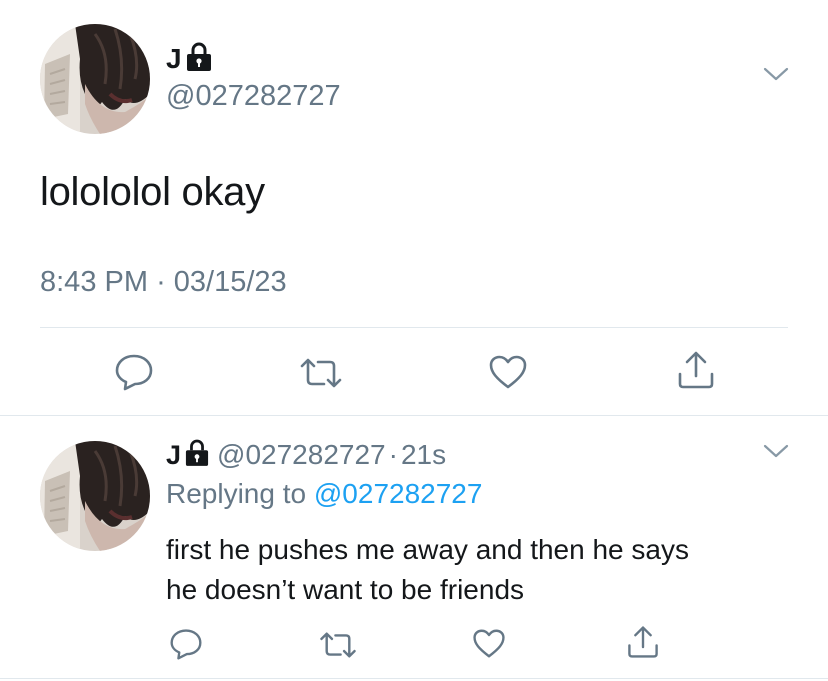  What do you see at coordinates (414, 415) in the screenshot?
I see `tweet-separator` at bounding box center [414, 415].